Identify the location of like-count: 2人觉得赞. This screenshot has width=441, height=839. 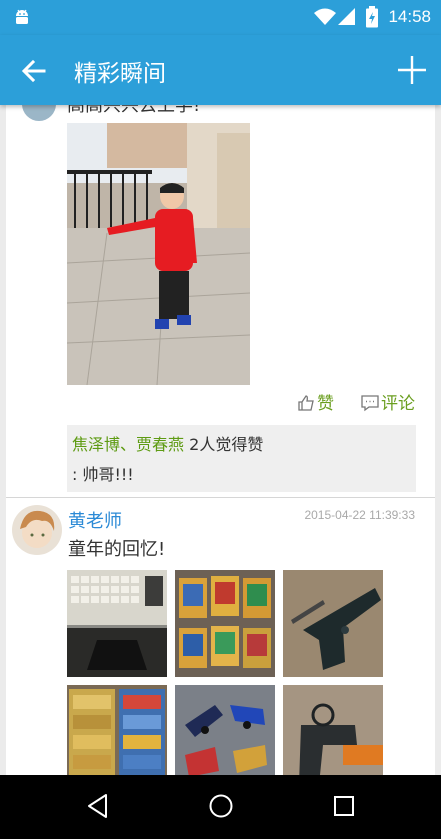
(226, 444).